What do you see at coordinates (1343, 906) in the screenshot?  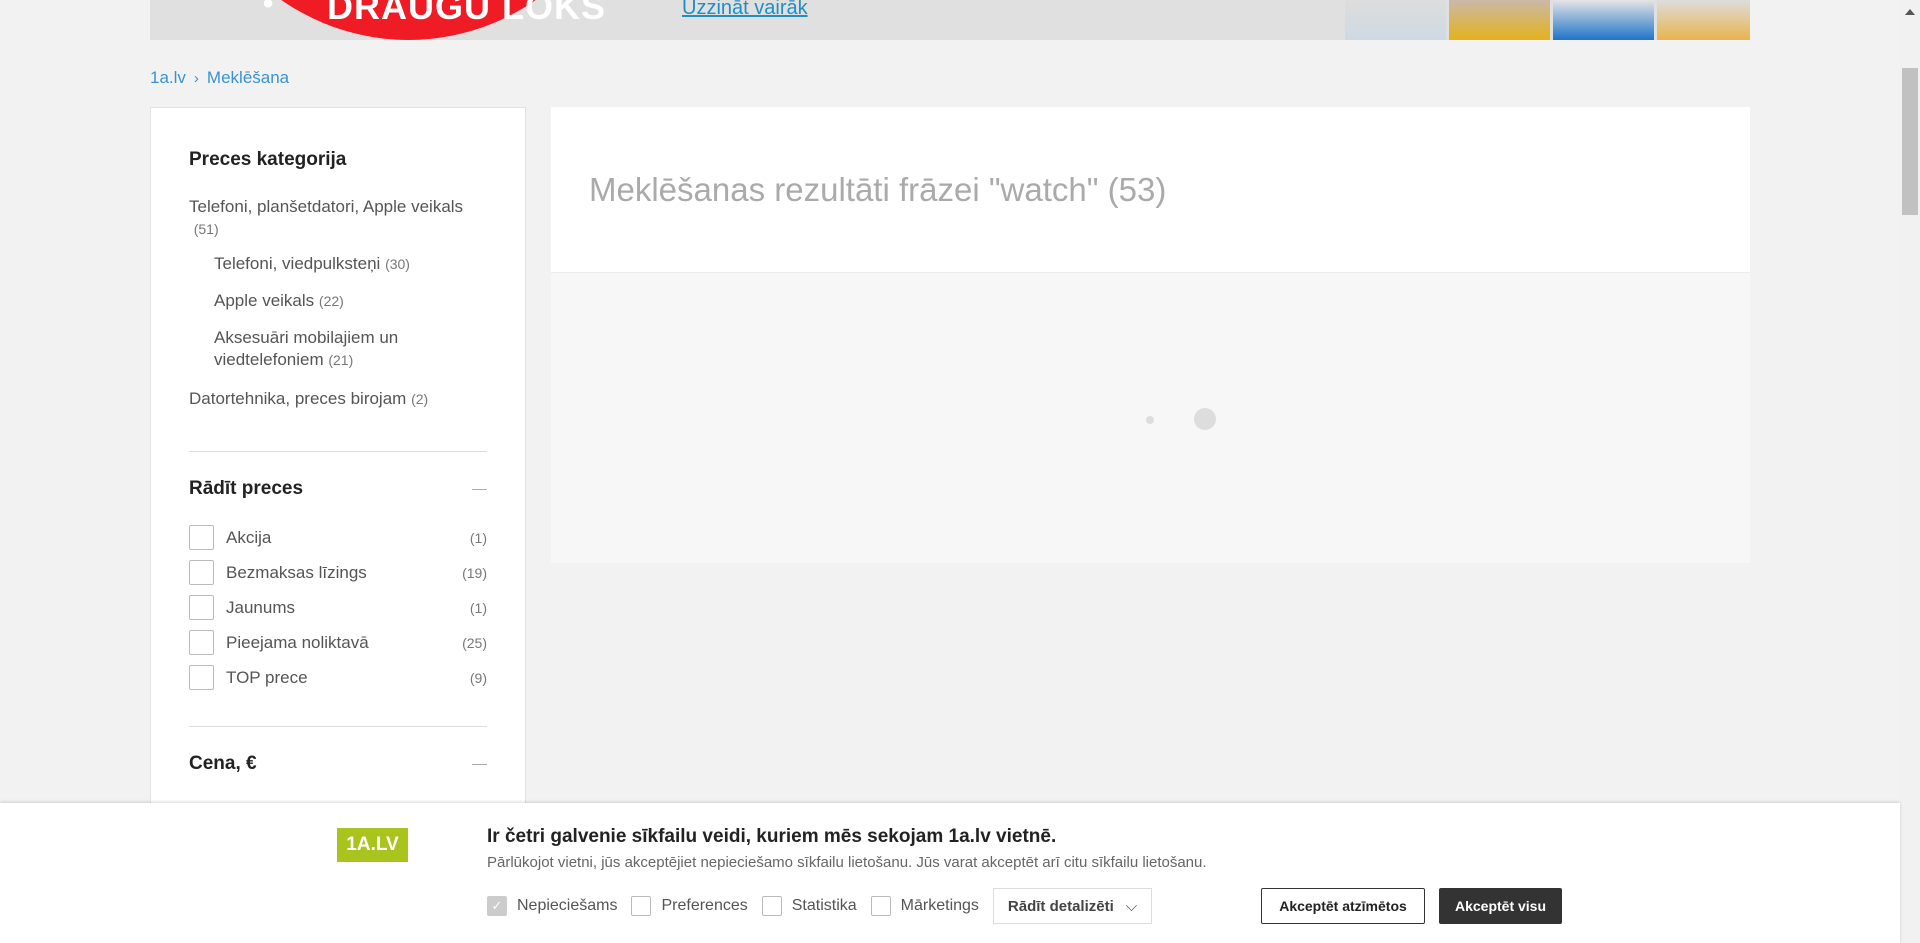 I see `accept-selected-button: Akceptēt atzīmētos` at bounding box center [1343, 906].